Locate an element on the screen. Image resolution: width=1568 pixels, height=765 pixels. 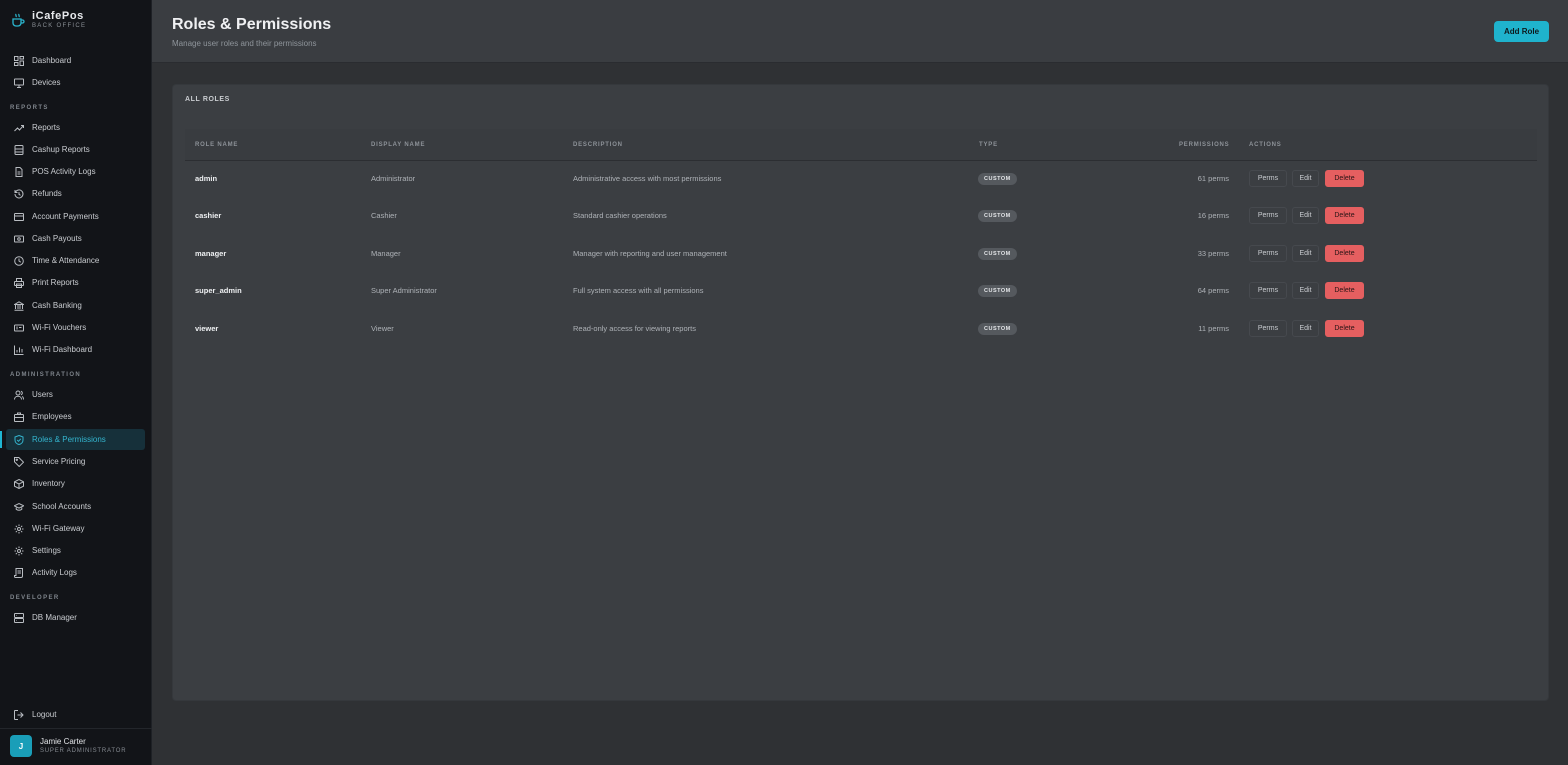
sidebar-item-label: DB Manager is located at coordinates (54, 617).